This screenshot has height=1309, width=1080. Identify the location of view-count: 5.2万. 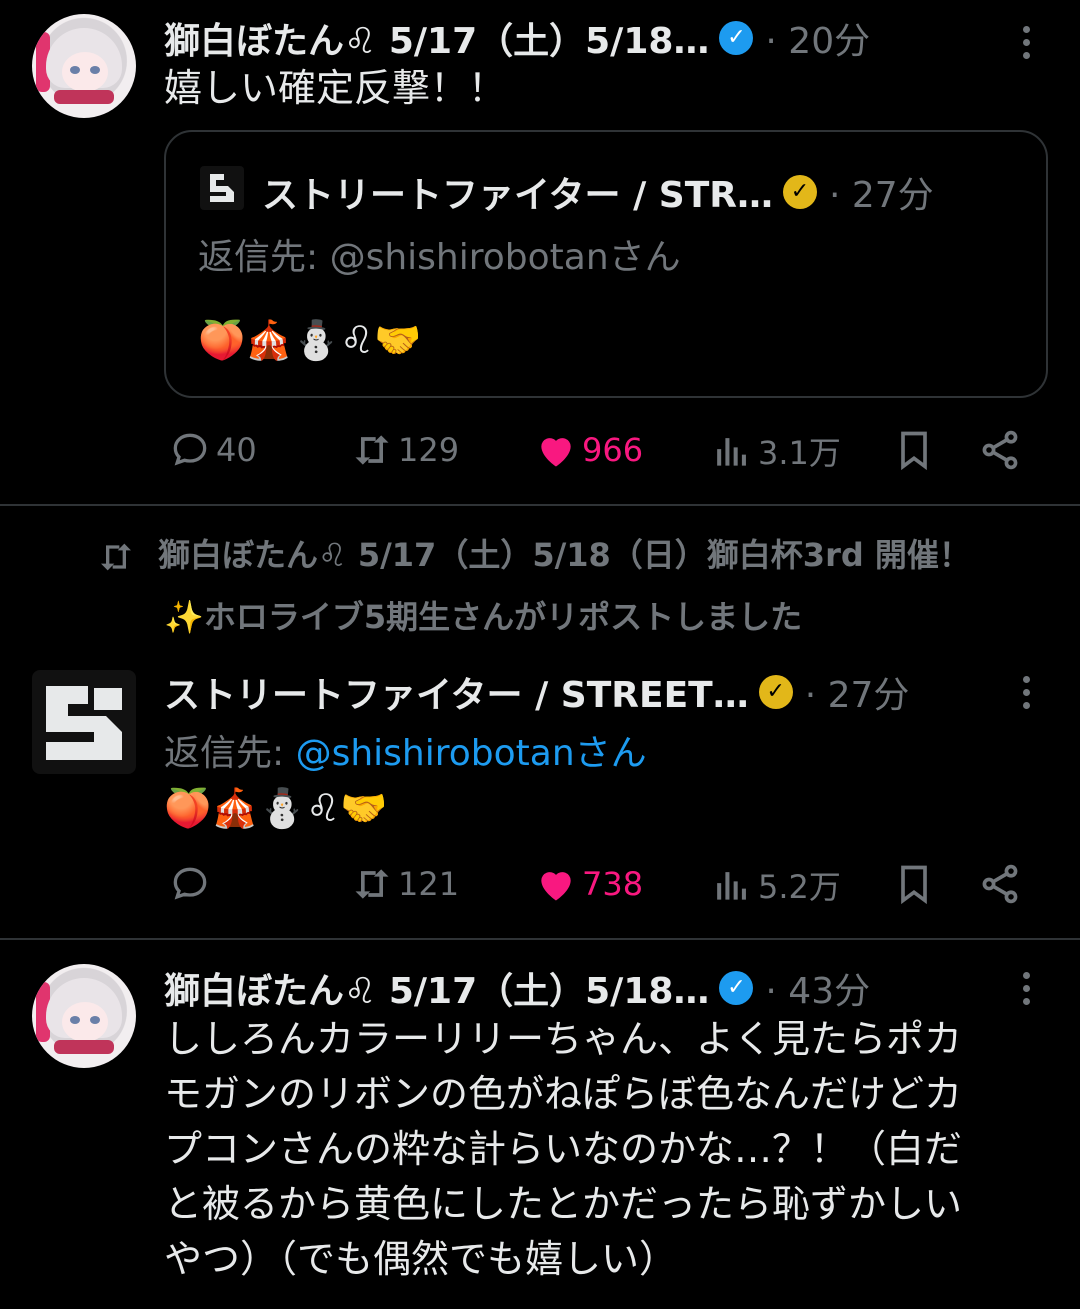
(799, 887).